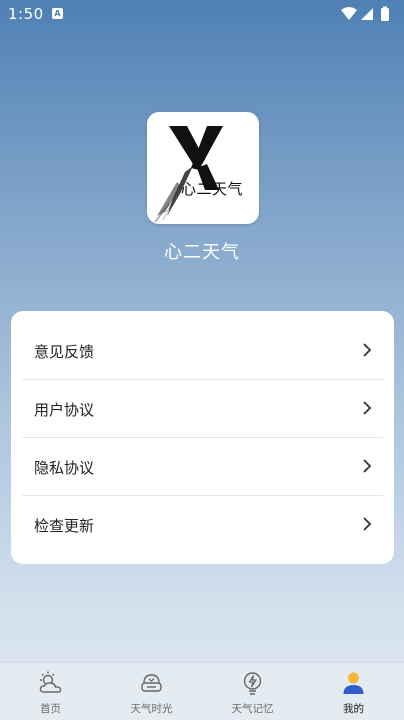  Describe the element at coordinates (50, 709) in the screenshot. I see `tab-label: 首页` at that location.